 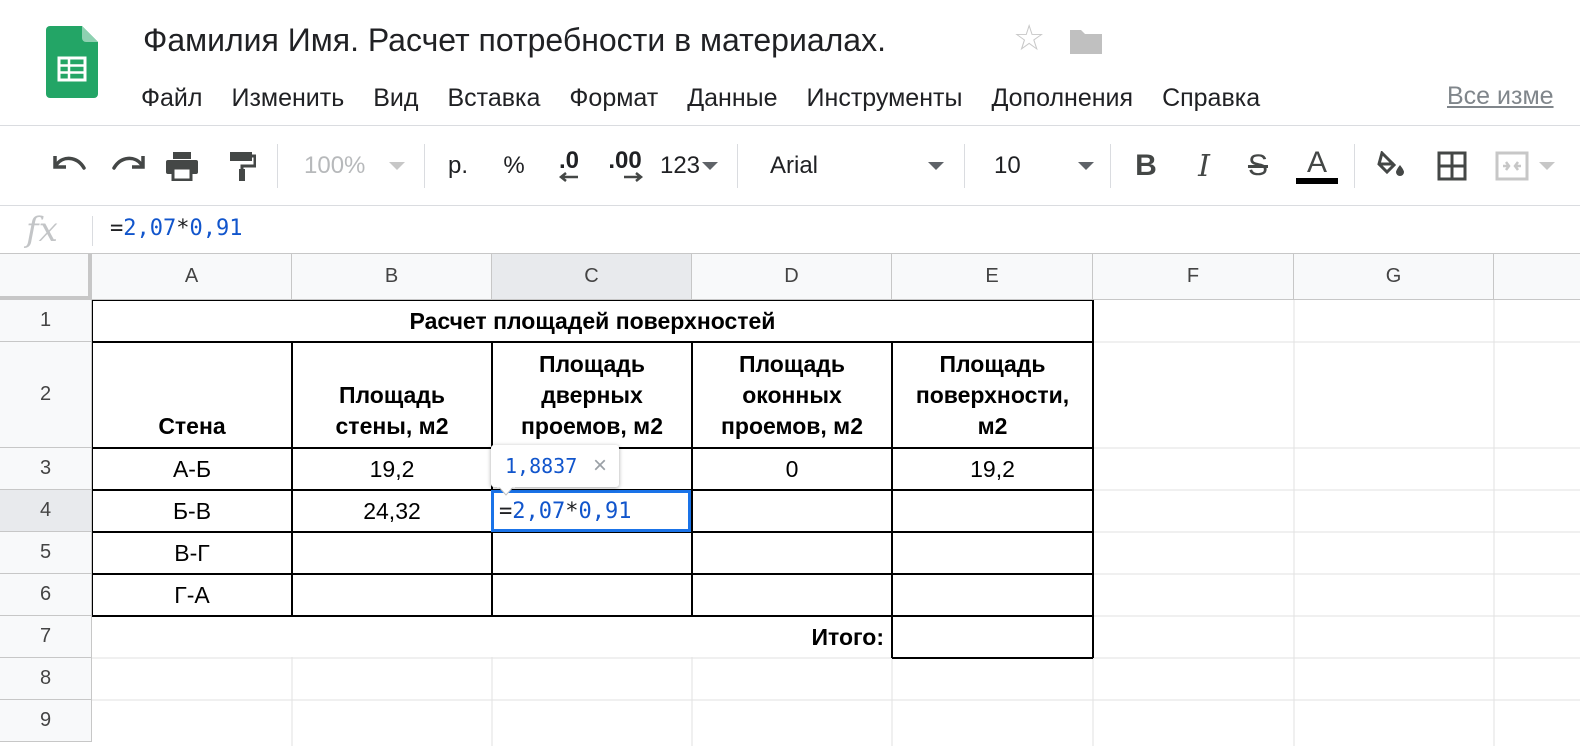 What do you see at coordinates (852, 166) in the screenshot?
I see `font-select: Arial` at bounding box center [852, 166].